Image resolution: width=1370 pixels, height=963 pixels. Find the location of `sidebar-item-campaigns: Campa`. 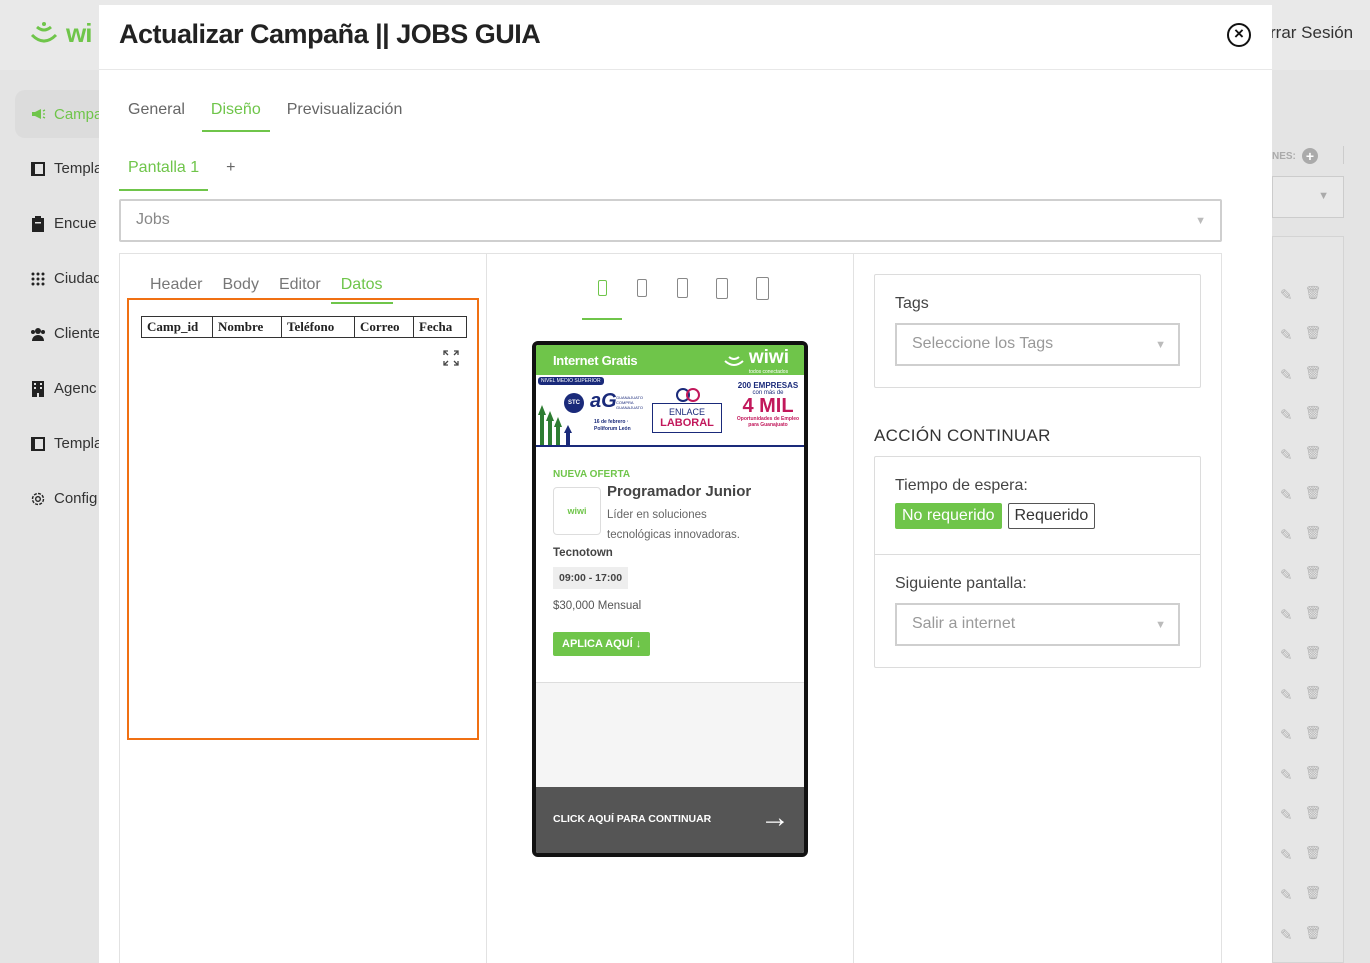

sidebar-item-campaigns: Campa is located at coordinates (60, 114).